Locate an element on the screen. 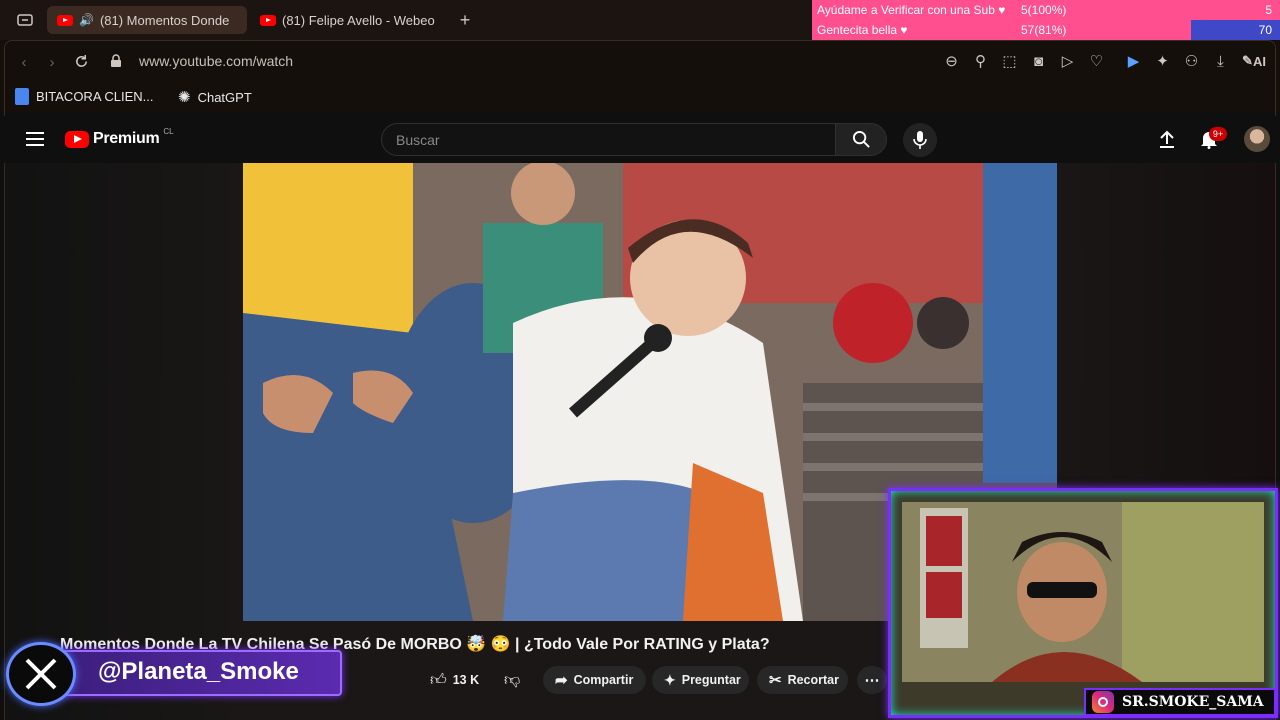 The image size is (1280, 720). toolbar-icons: ⊖ ⚲ ⬚ ◙ ▷ ♡ ▶ ✦ ⚇ ⤓ ✎ AI is located at coordinates (1105, 61).